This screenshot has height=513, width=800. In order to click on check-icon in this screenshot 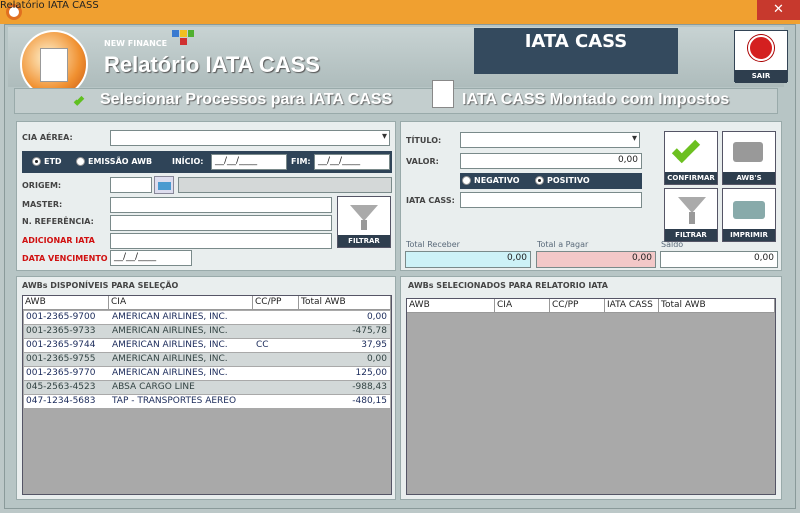, I will do `click(686, 149)`.